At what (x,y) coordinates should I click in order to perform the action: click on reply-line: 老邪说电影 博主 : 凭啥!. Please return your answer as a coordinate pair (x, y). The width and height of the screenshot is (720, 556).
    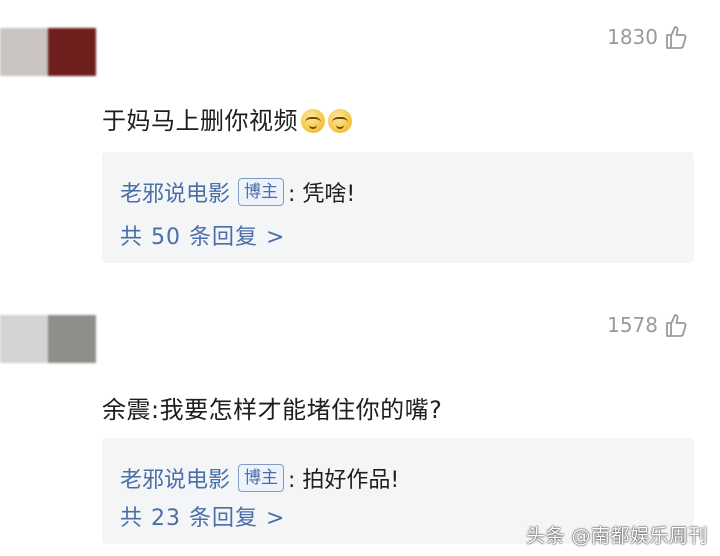
    Looking at the image, I should click on (237, 192).